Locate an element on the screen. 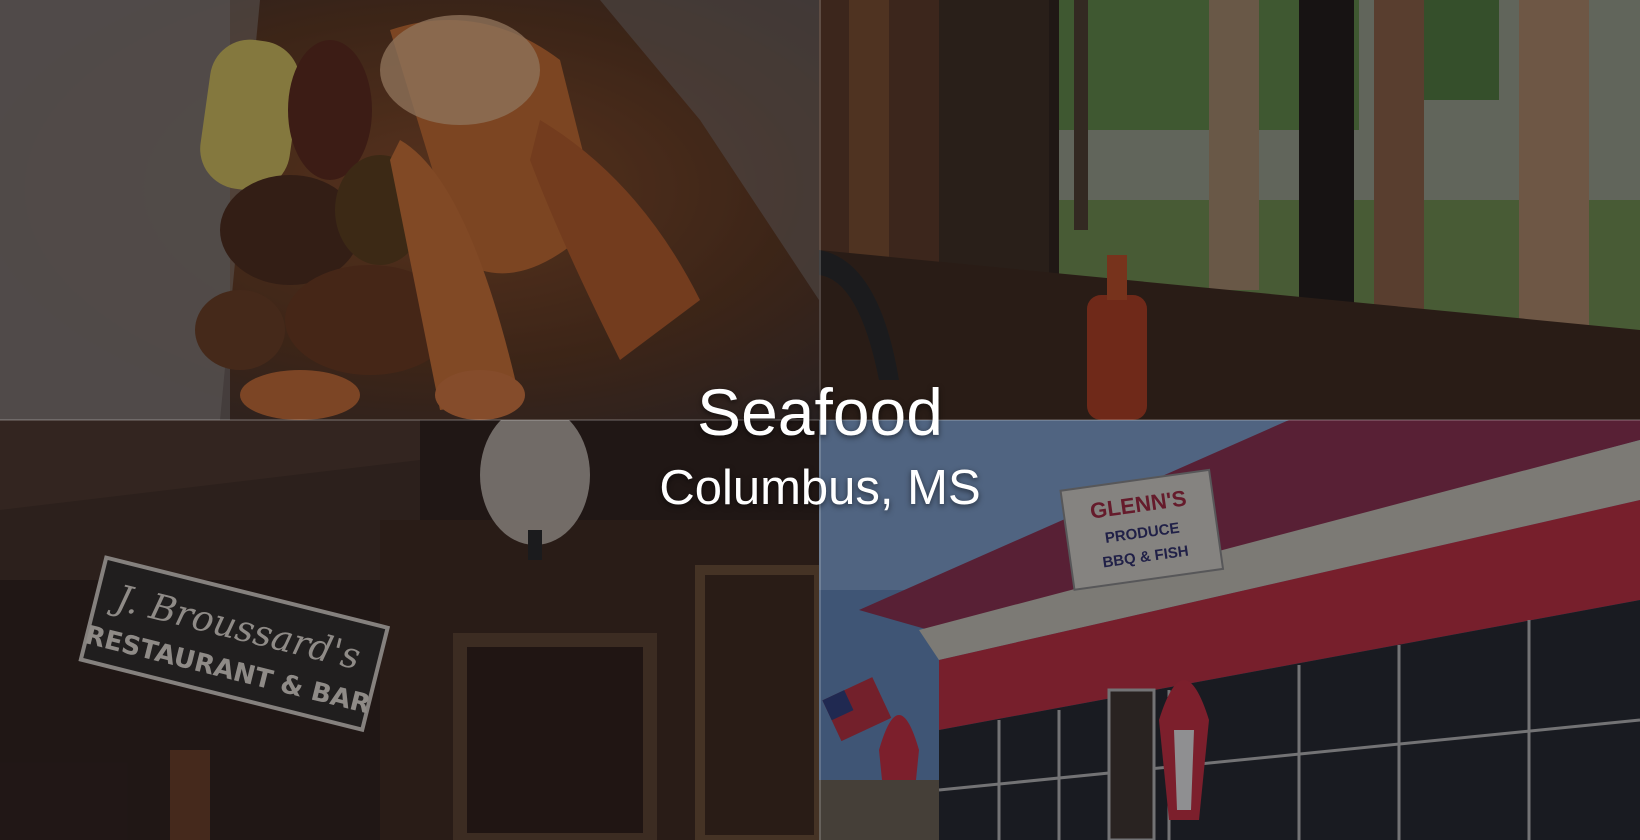  location-subtitle: Columbus, MS is located at coordinates (820, 488).